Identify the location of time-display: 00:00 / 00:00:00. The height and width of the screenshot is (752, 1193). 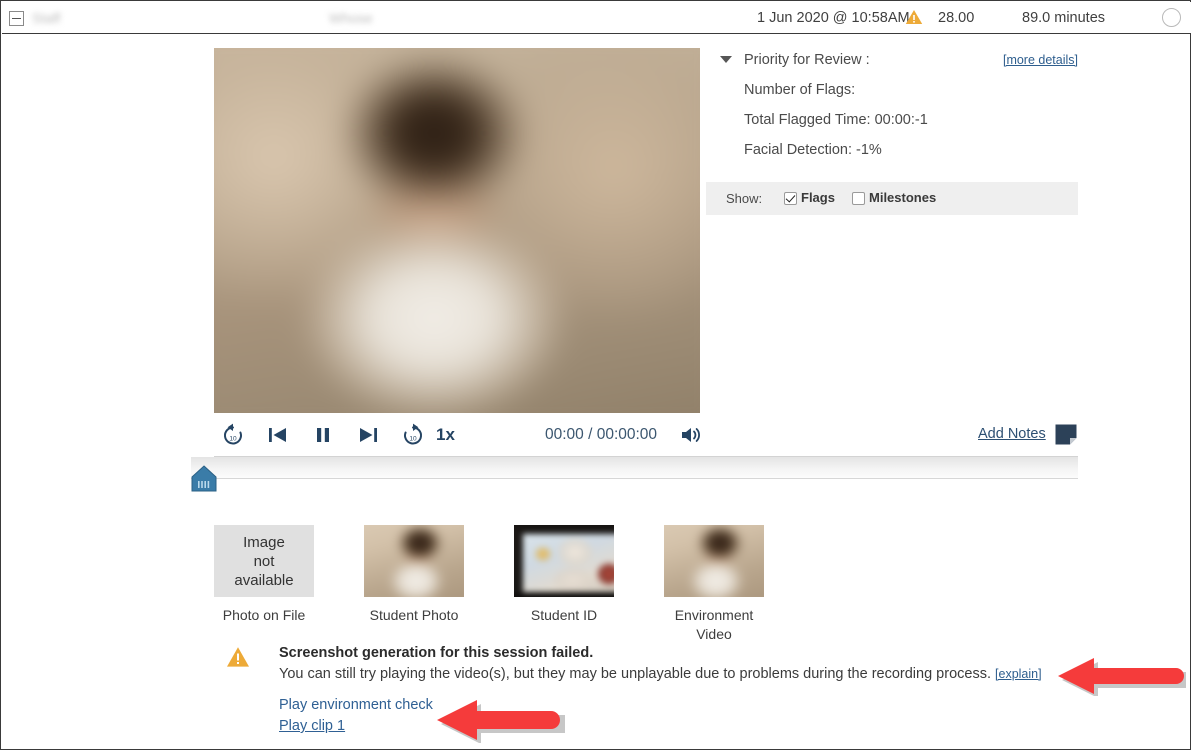
(601, 434).